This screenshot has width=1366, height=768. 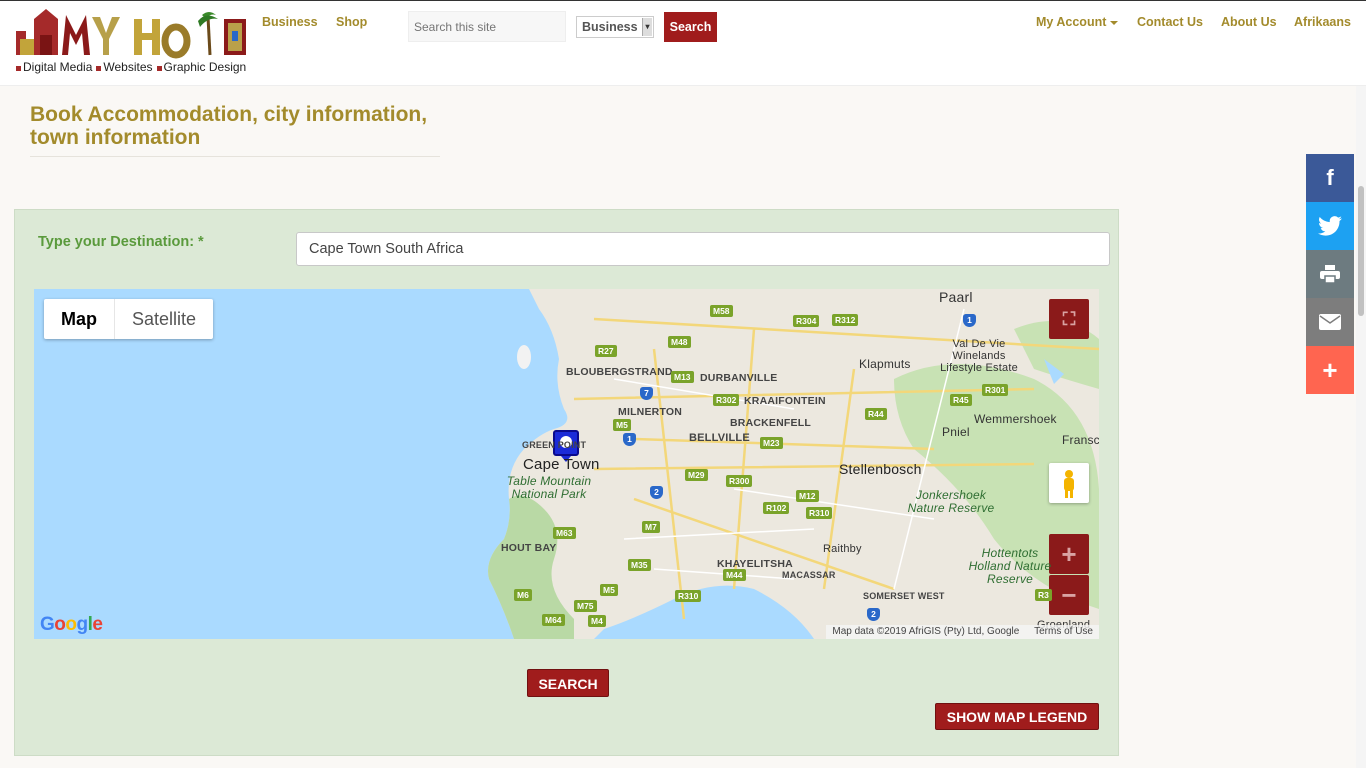 What do you see at coordinates (739, 481) in the screenshot?
I see `road-shield: R300` at bounding box center [739, 481].